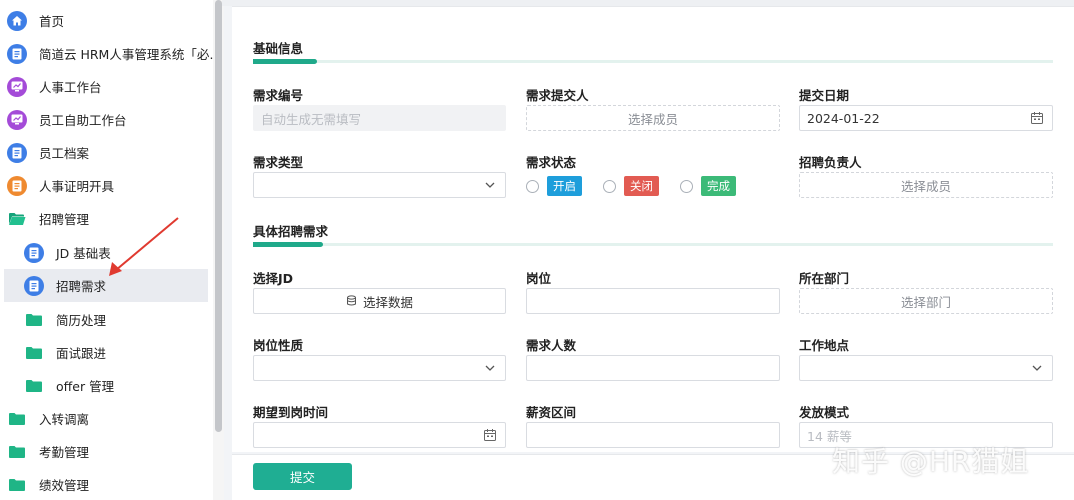 The image size is (1074, 500). What do you see at coordinates (551, 345) in the screenshot?
I see `headcount-label: 需求人数` at bounding box center [551, 345].